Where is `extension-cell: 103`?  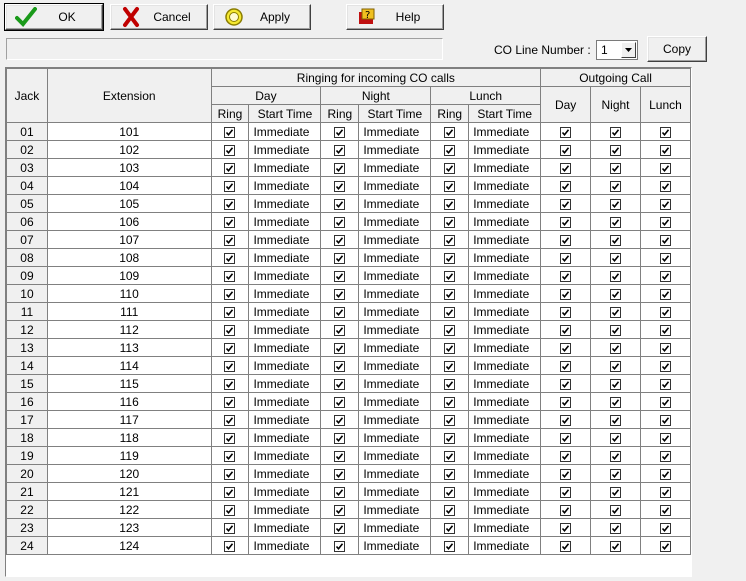
extension-cell: 103 is located at coordinates (129, 167).